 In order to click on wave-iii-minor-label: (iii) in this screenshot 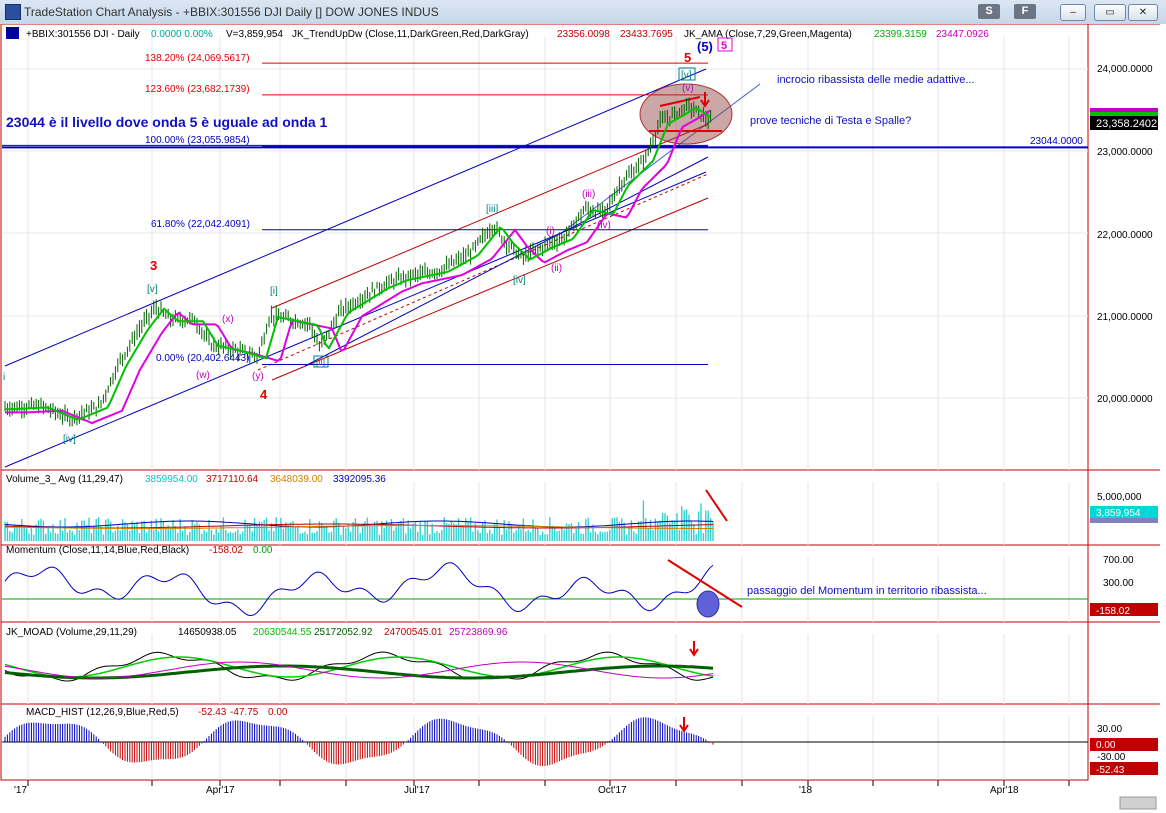, I will do `click(588, 194)`.